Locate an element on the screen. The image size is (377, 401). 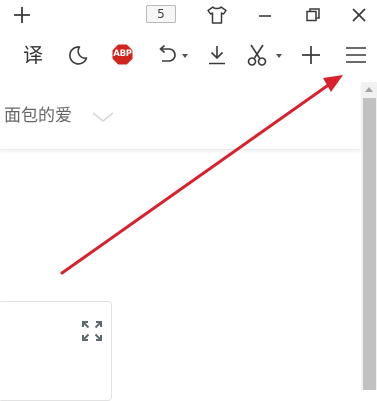
minimize-icon is located at coordinates (265, 15).